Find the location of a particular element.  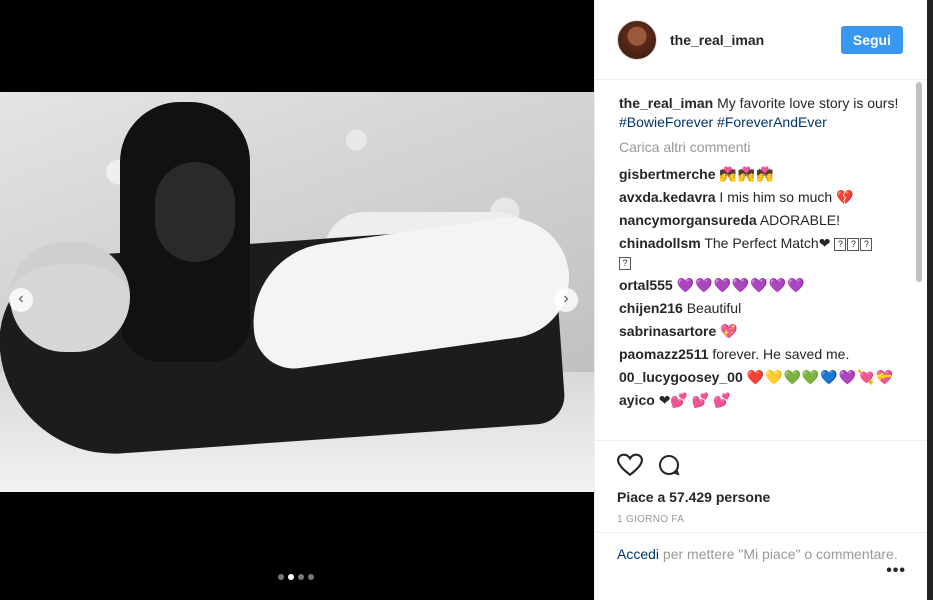

post-actions: Piace a 57.429 persone 1 GIORNO FA is located at coordinates (761, 482).